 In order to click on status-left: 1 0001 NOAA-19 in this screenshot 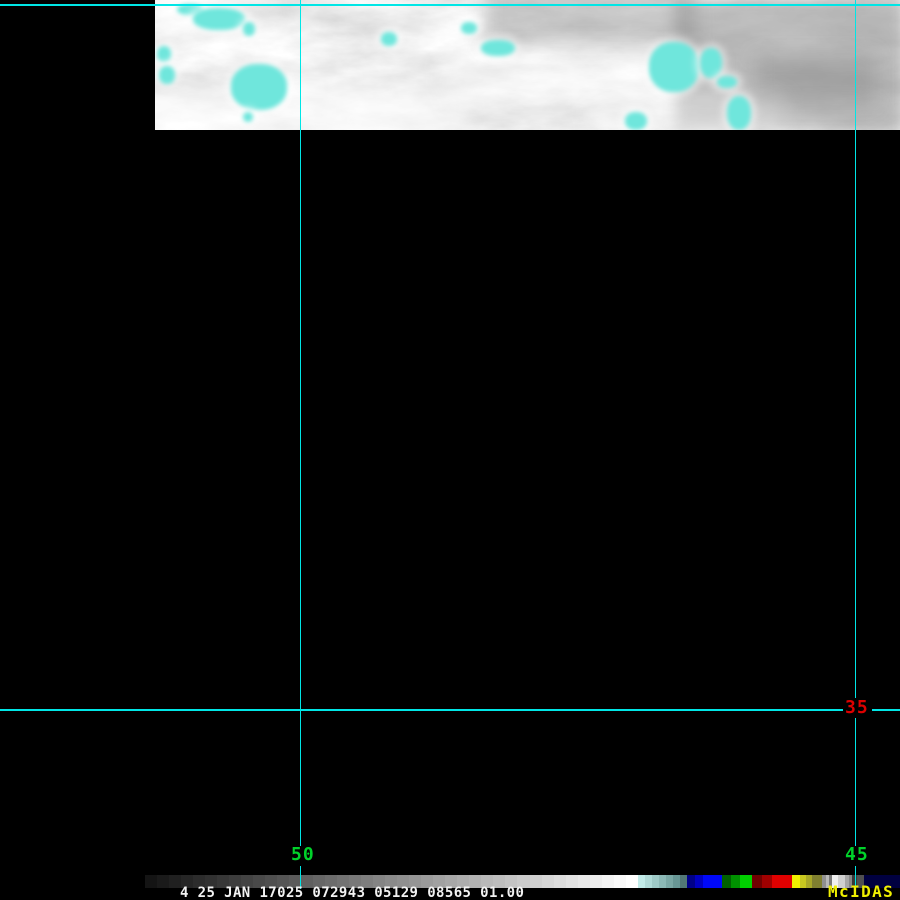, I will do `click(92, 893)`.